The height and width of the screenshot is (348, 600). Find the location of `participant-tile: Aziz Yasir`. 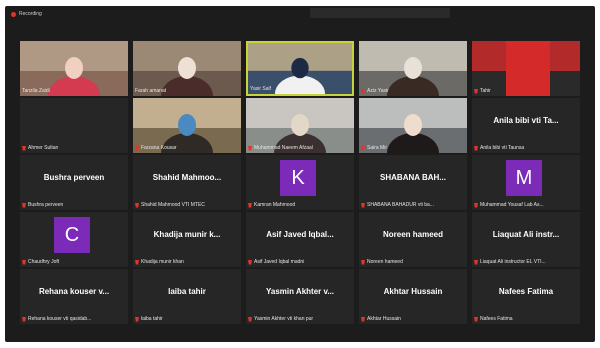

participant-tile: Aziz Yasir is located at coordinates (413, 68).